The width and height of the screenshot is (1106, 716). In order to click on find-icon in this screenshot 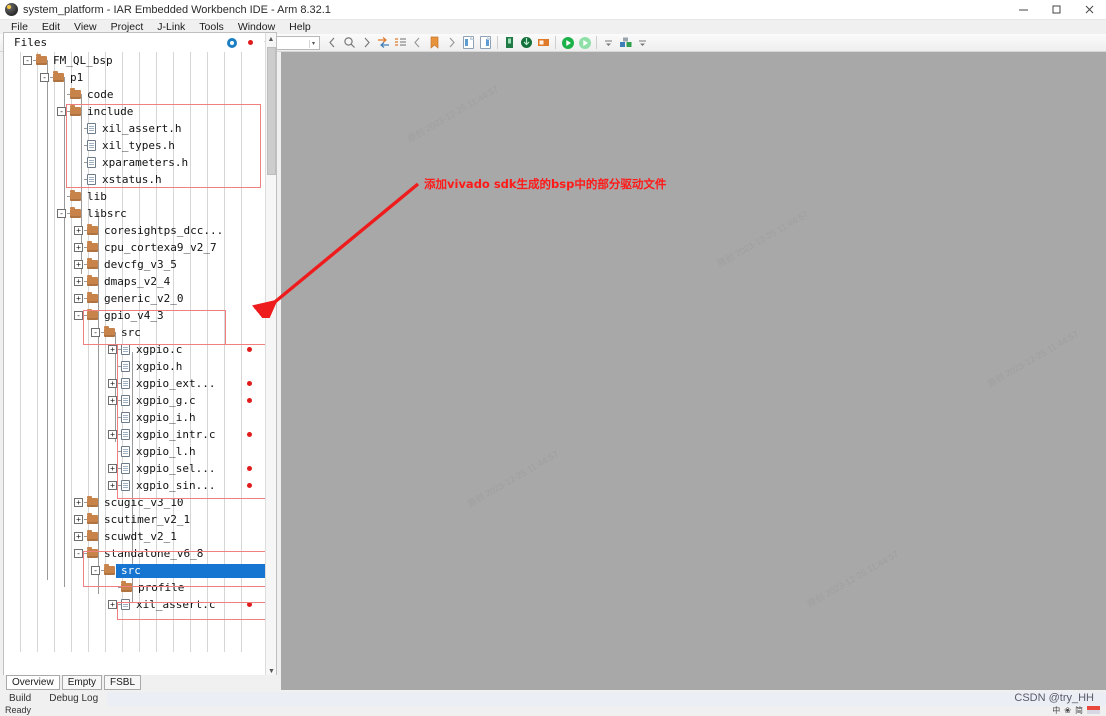, I will do `click(349, 42)`.